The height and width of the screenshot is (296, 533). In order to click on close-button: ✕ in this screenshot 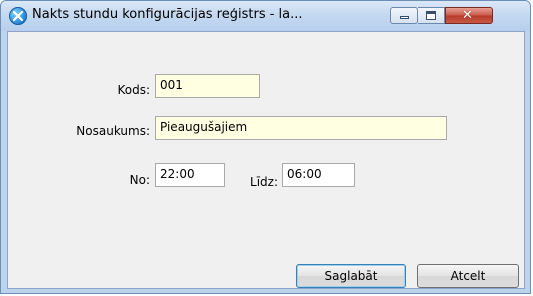, I will do `click(469, 15)`.